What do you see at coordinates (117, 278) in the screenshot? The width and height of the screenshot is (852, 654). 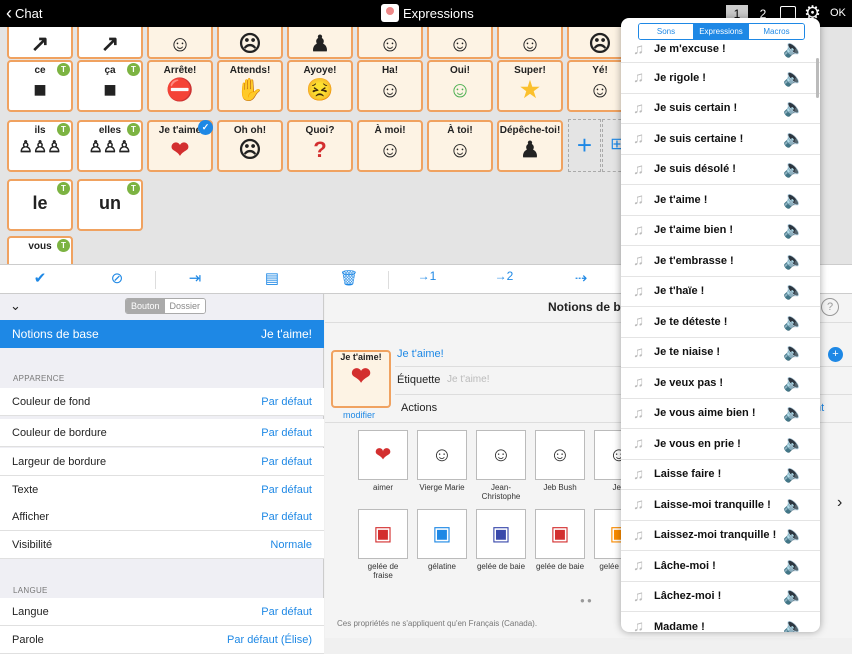 I see `hide-icon: ⊘` at bounding box center [117, 278].